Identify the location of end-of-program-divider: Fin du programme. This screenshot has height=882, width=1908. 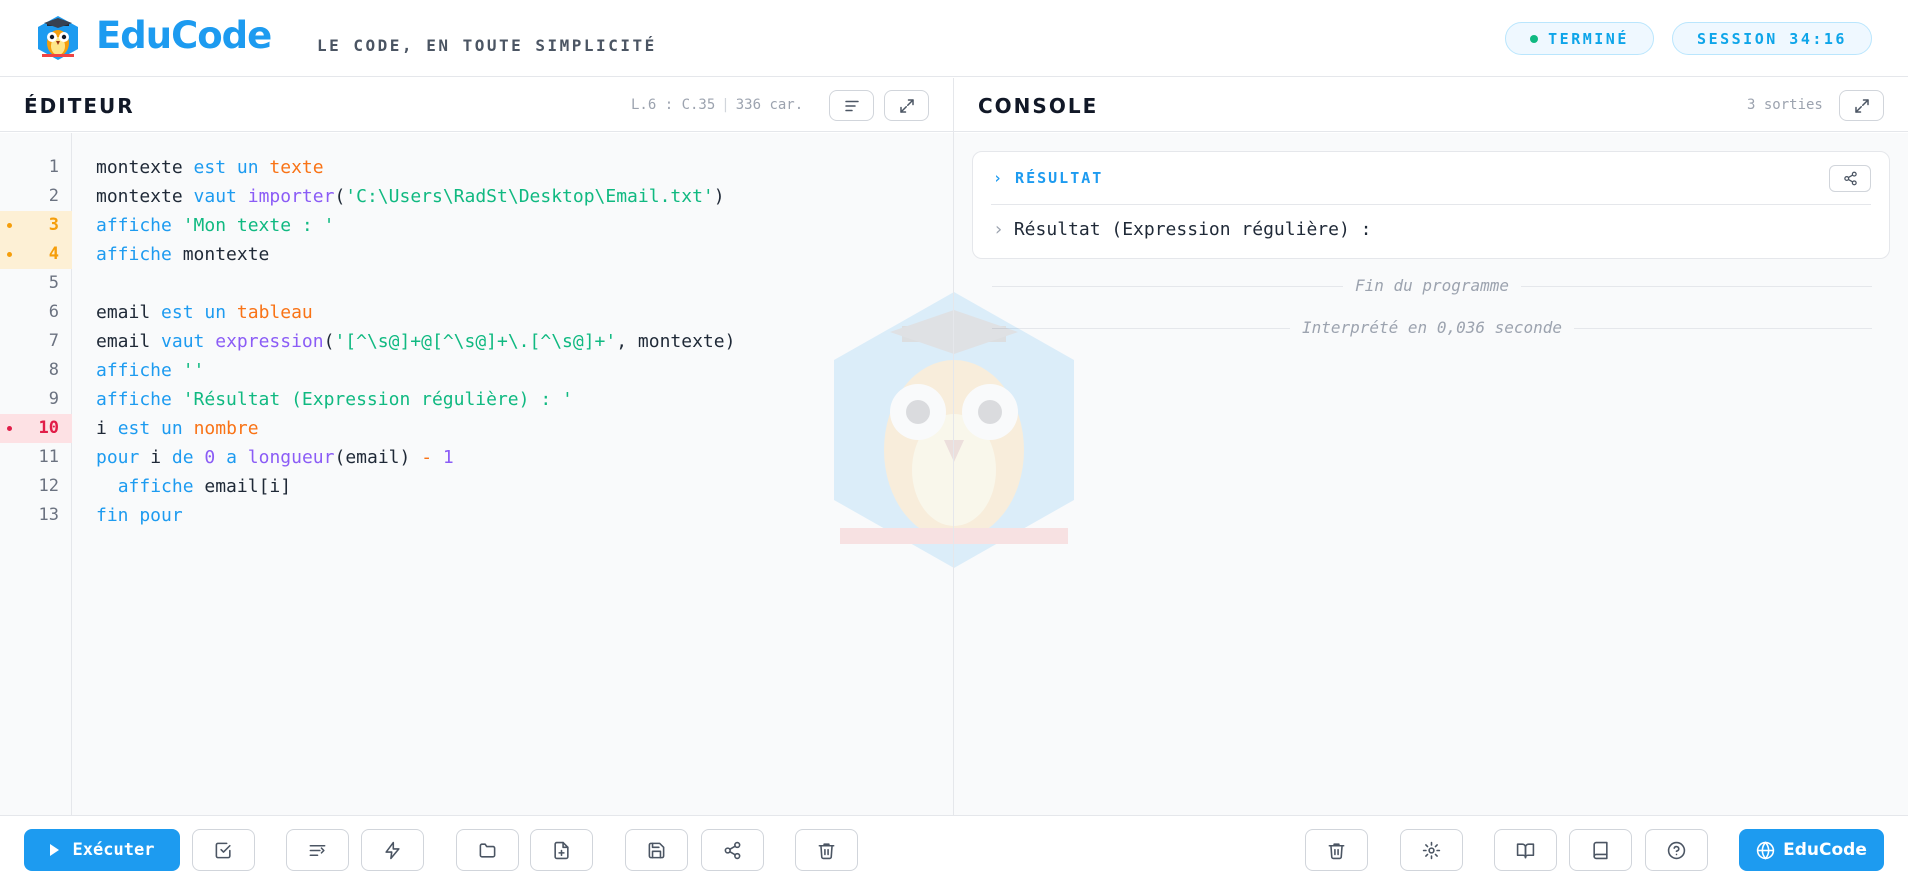
(1432, 286).